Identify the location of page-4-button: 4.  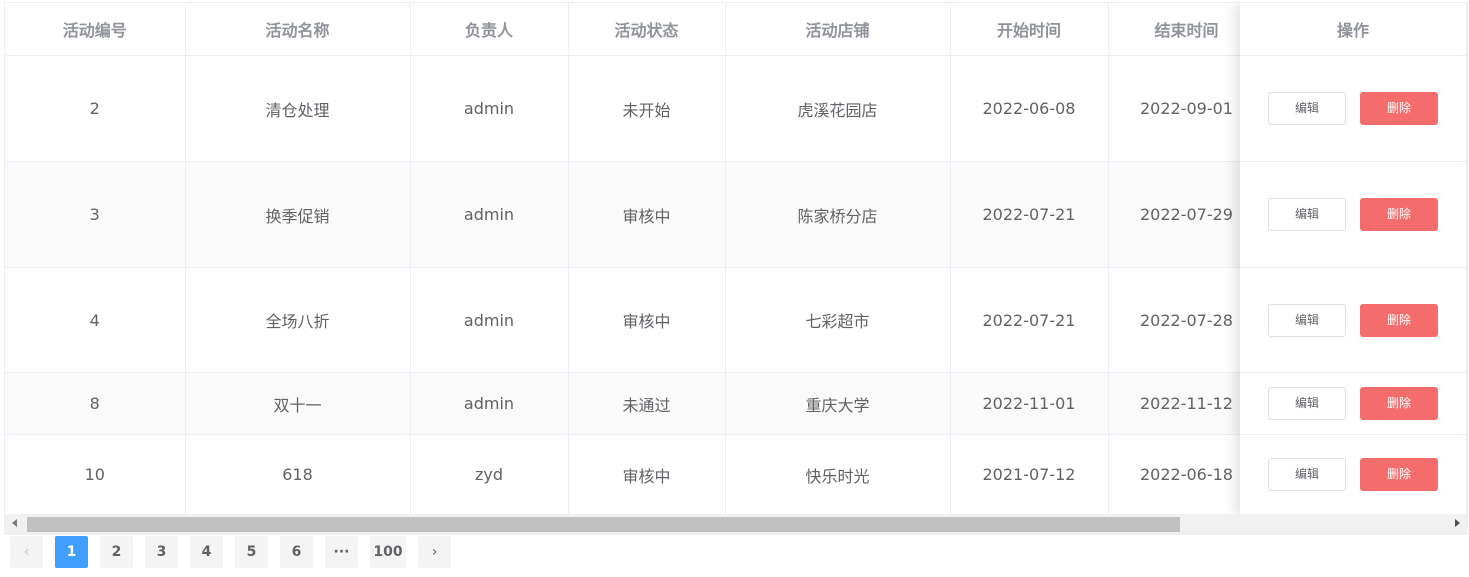
(206, 552).